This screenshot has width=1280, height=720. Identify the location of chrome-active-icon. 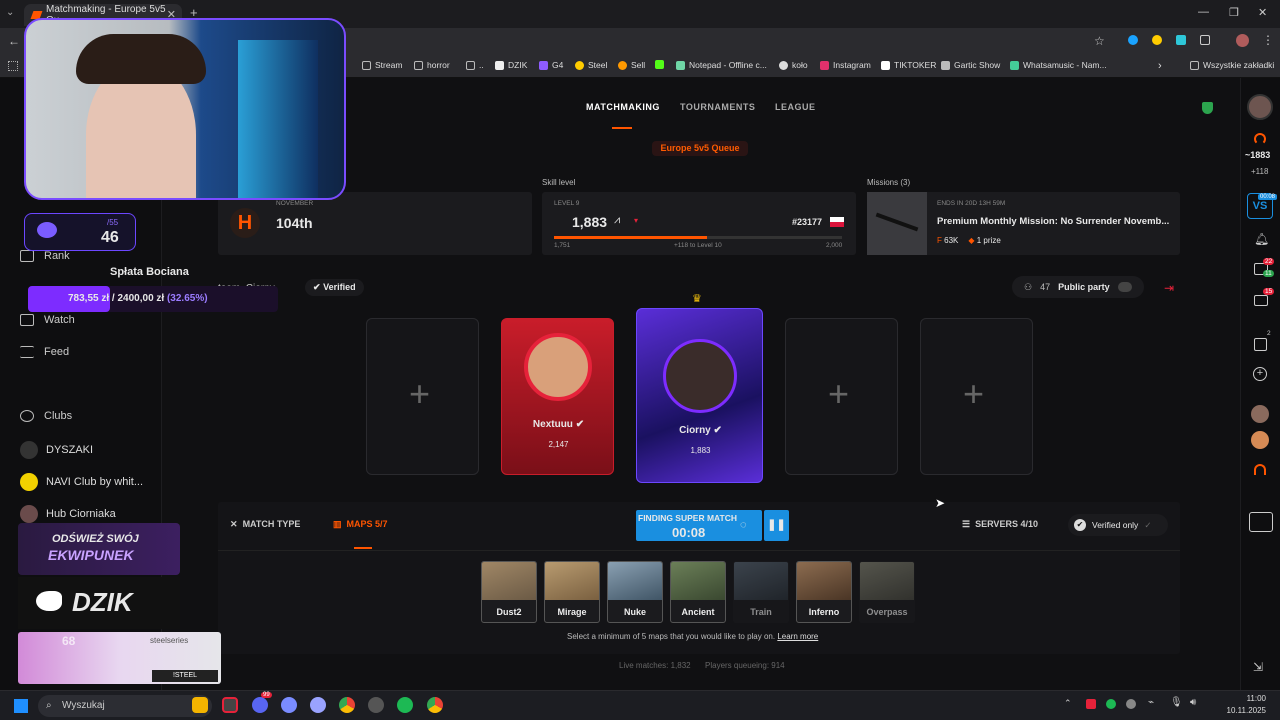
(435, 705).